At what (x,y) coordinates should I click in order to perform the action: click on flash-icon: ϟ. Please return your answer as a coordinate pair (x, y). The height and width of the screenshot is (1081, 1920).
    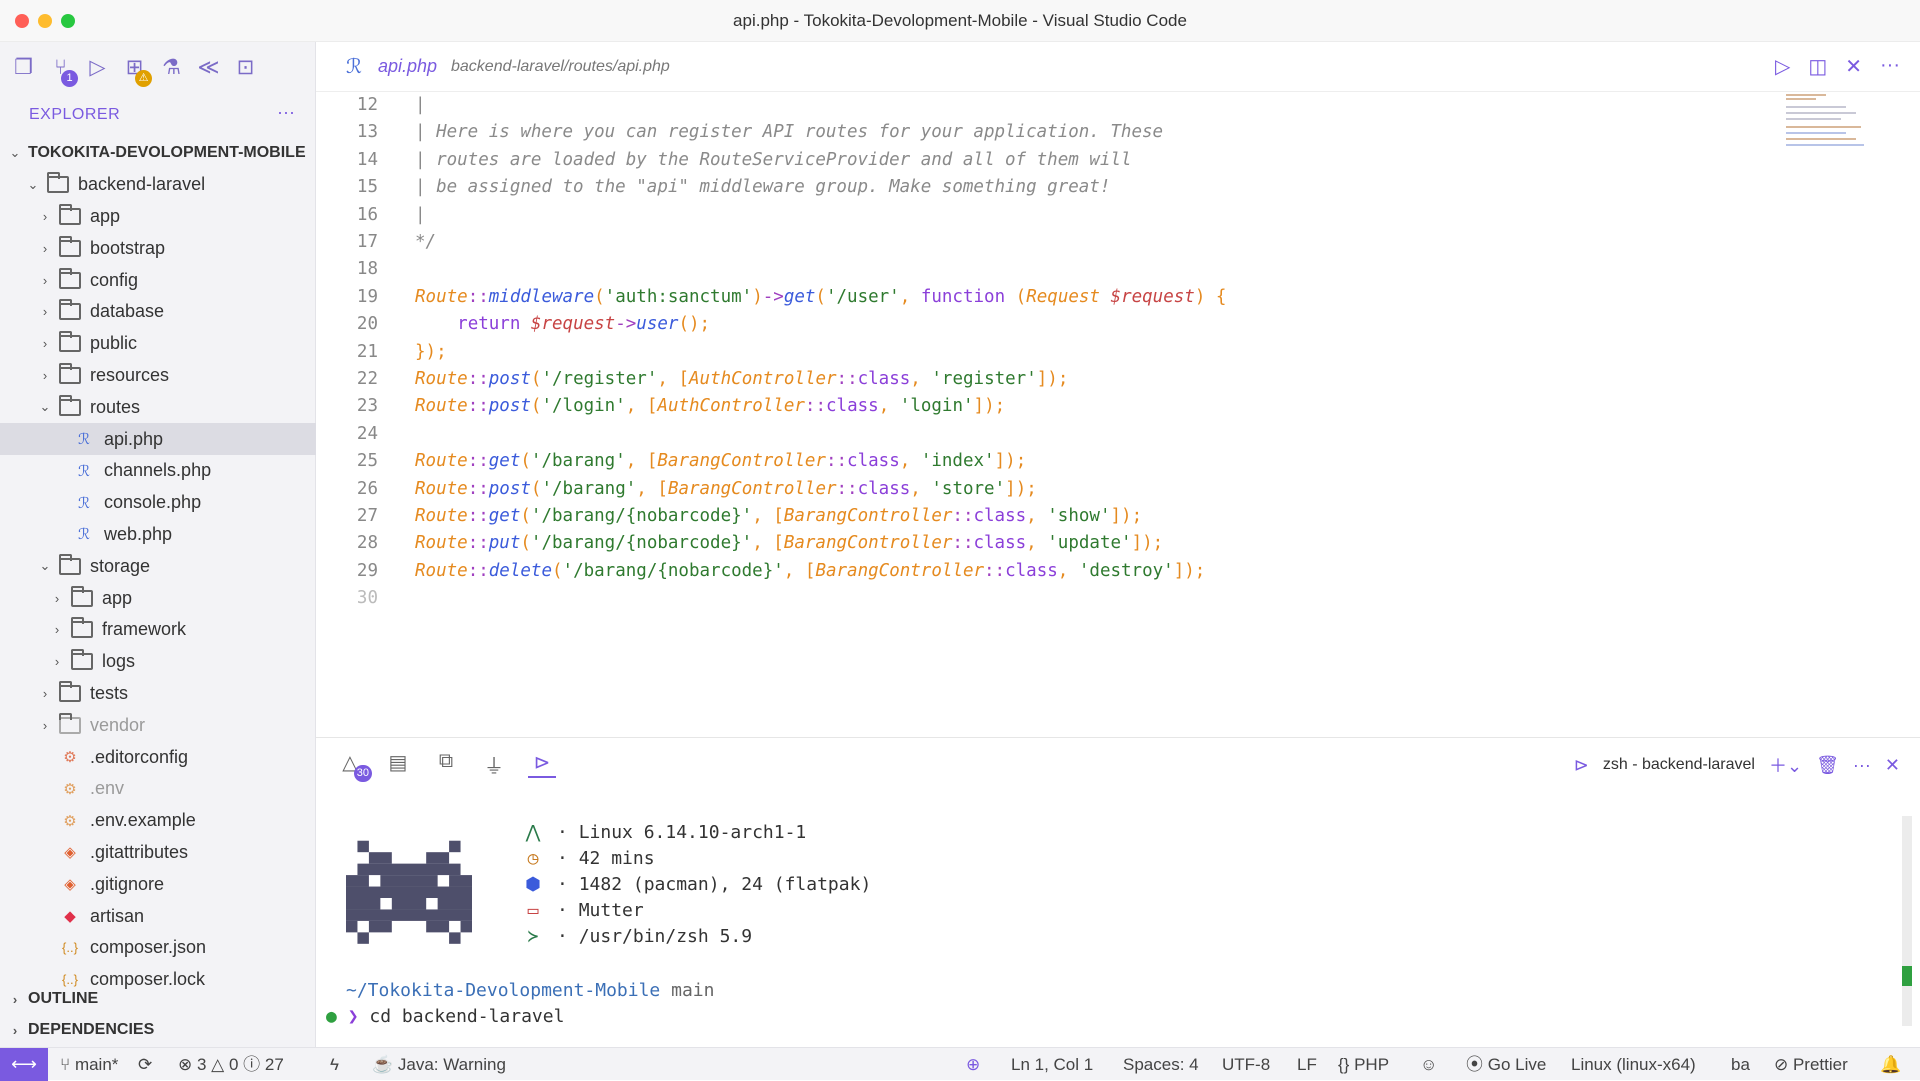
    Looking at the image, I should click on (334, 1064).